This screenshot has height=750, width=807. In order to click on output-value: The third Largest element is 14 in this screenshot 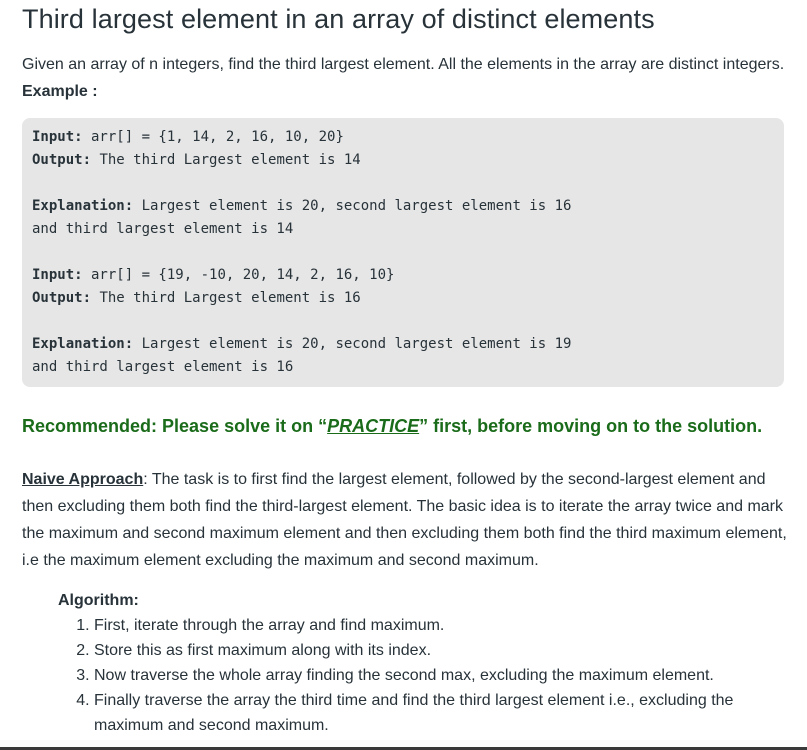, I will do `click(226, 160)`.